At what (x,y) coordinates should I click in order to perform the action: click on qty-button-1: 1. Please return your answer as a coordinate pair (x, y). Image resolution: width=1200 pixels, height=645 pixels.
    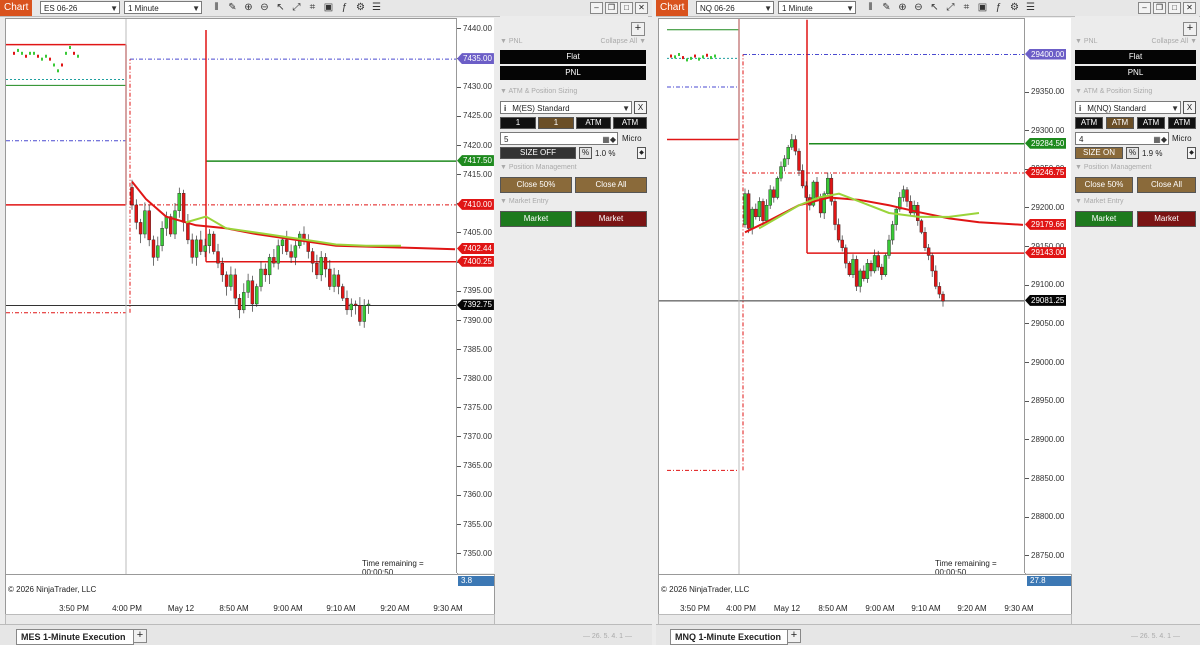
    Looking at the image, I should click on (518, 123).